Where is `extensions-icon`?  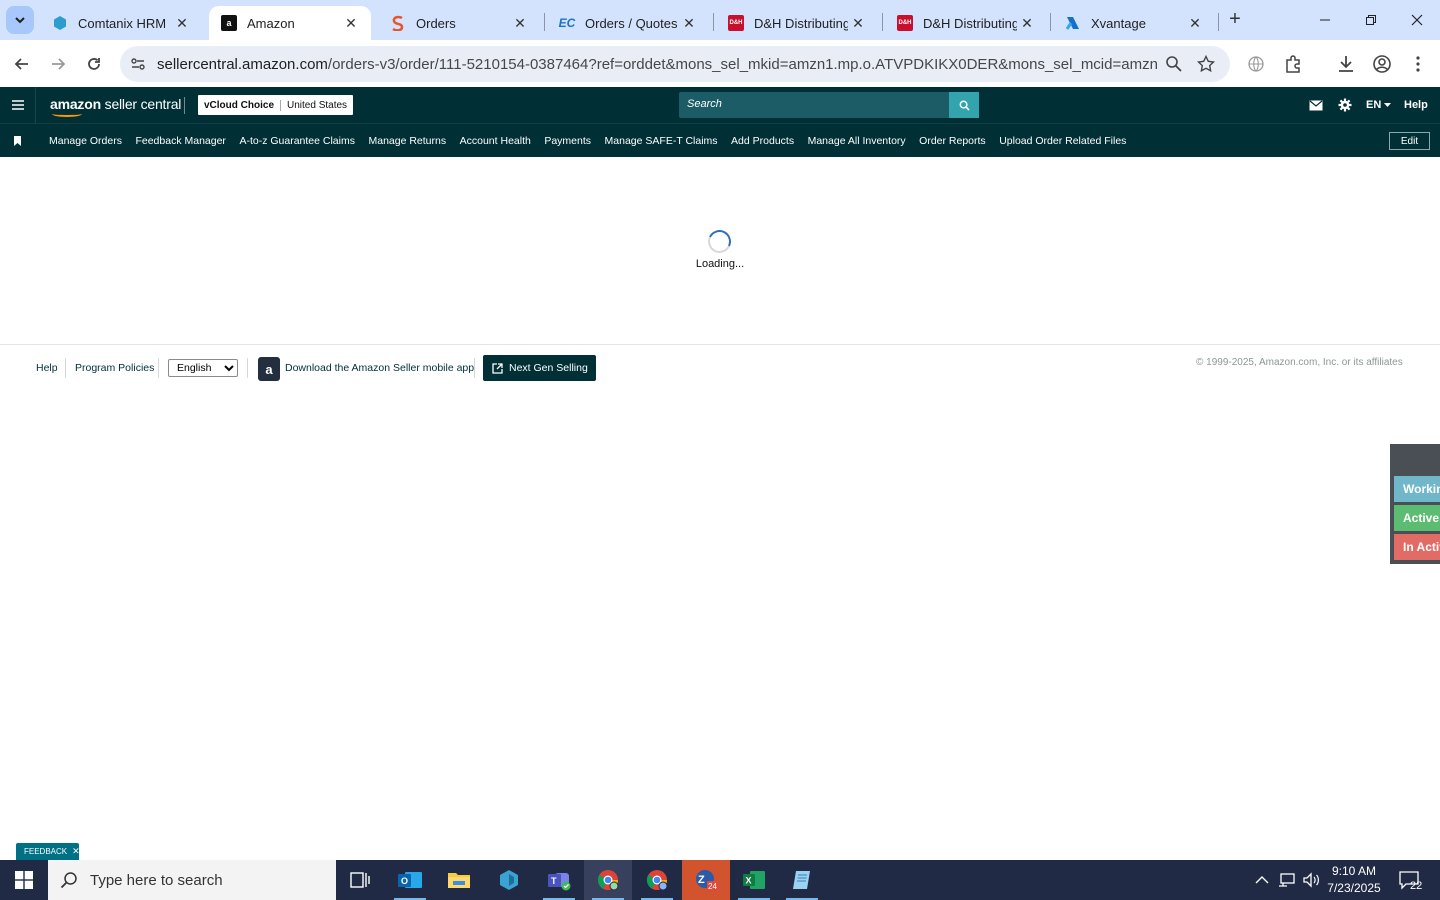
extensions-icon is located at coordinates (1293, 64).